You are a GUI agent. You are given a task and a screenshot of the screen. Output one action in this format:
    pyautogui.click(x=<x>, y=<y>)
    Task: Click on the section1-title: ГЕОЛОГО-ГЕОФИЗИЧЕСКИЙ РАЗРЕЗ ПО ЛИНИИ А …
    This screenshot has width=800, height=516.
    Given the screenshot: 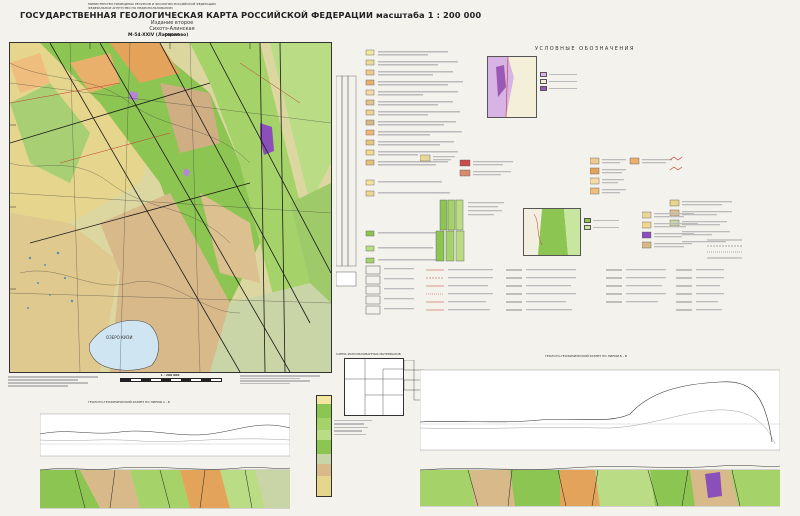 What is the action you would take?
    pyautogui.click(x=129, y=402)
    